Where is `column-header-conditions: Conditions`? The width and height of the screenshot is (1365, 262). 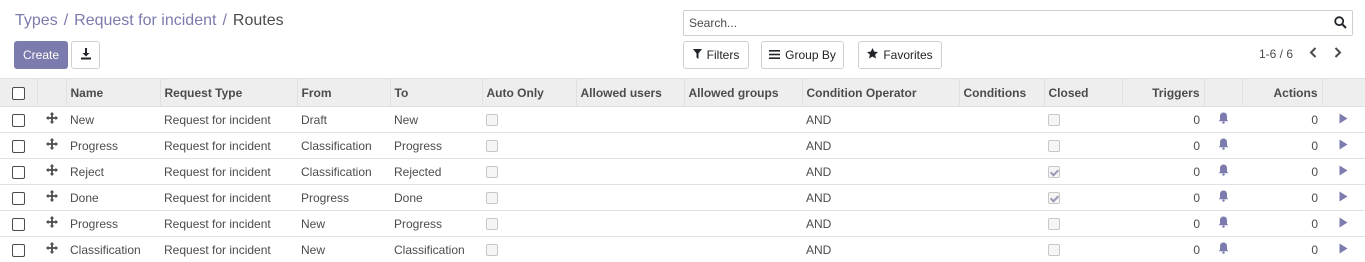
column-header-conditions: Conditions is located at coordinates (1001, 92).